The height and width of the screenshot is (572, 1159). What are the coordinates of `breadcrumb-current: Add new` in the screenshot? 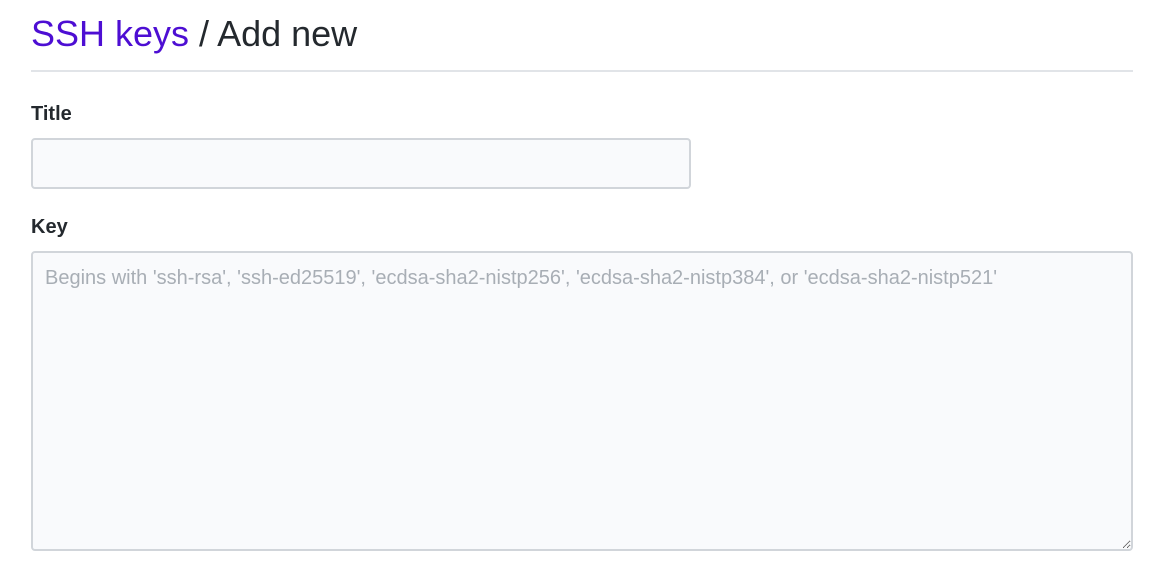 It's located at (287, 33).